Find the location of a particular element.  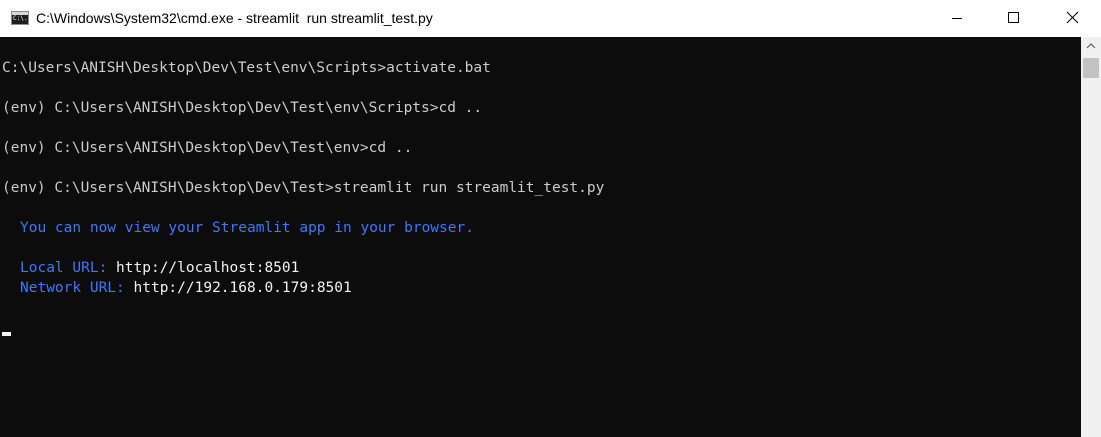

network-url-label: Network URL: is located at coordinates (72, 288).